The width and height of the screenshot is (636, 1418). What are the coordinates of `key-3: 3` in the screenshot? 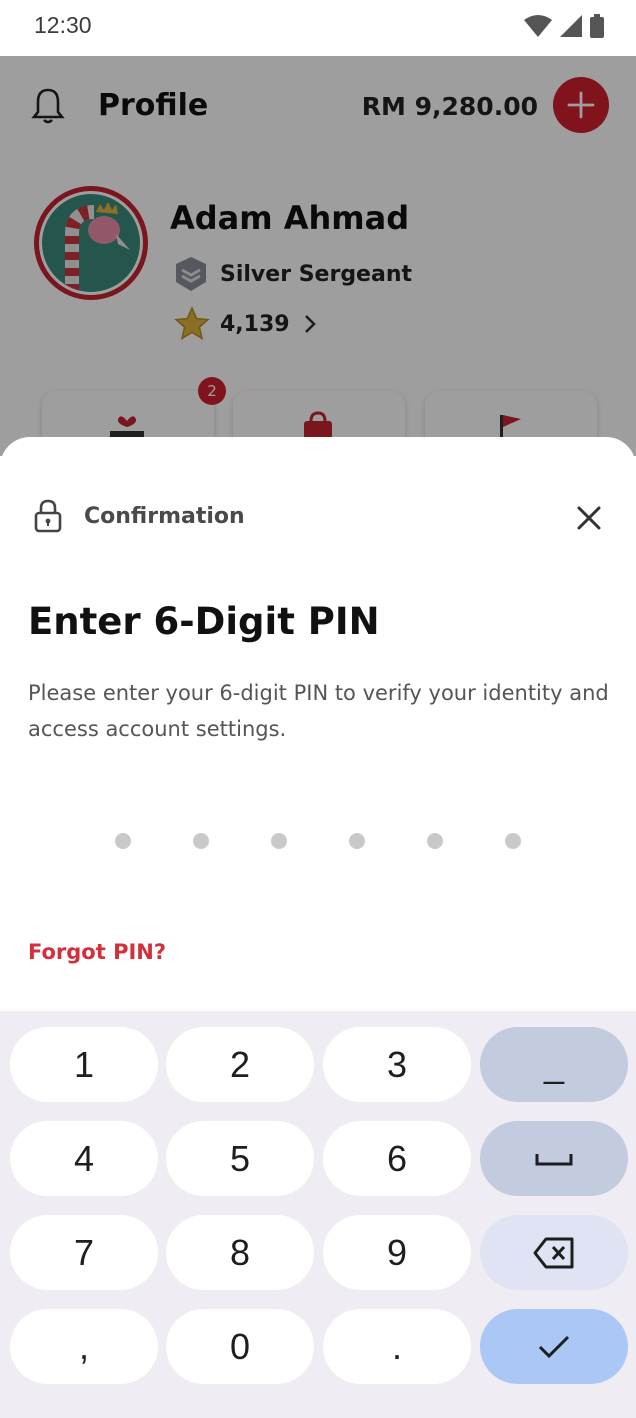 It's located at (397, 1064).